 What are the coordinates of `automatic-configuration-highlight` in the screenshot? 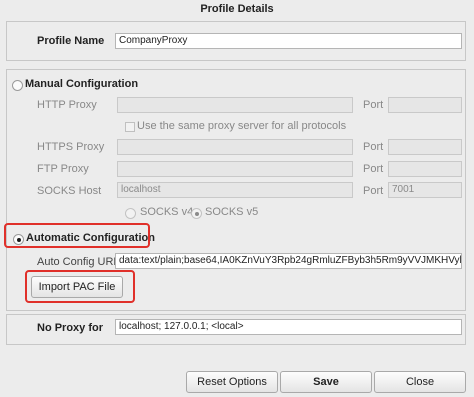 It's located at (77, 235).